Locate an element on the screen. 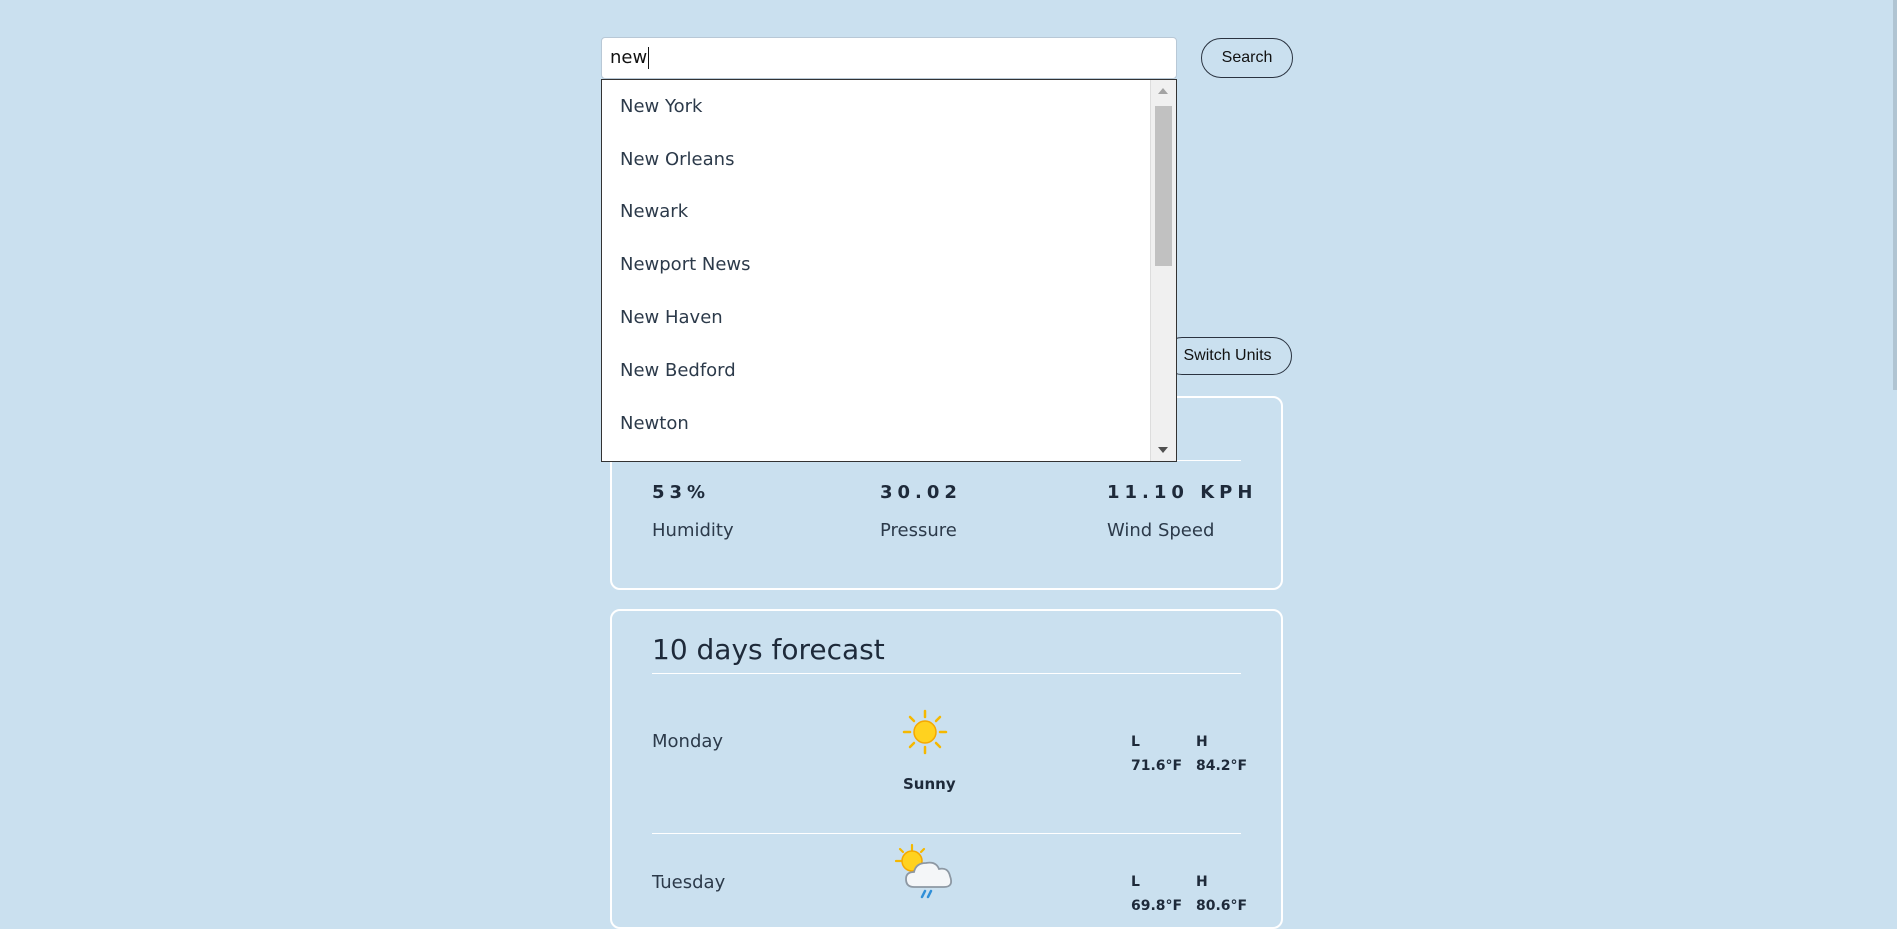  forecast-low: L 71.6°F is located at coordinates (1156, 754).